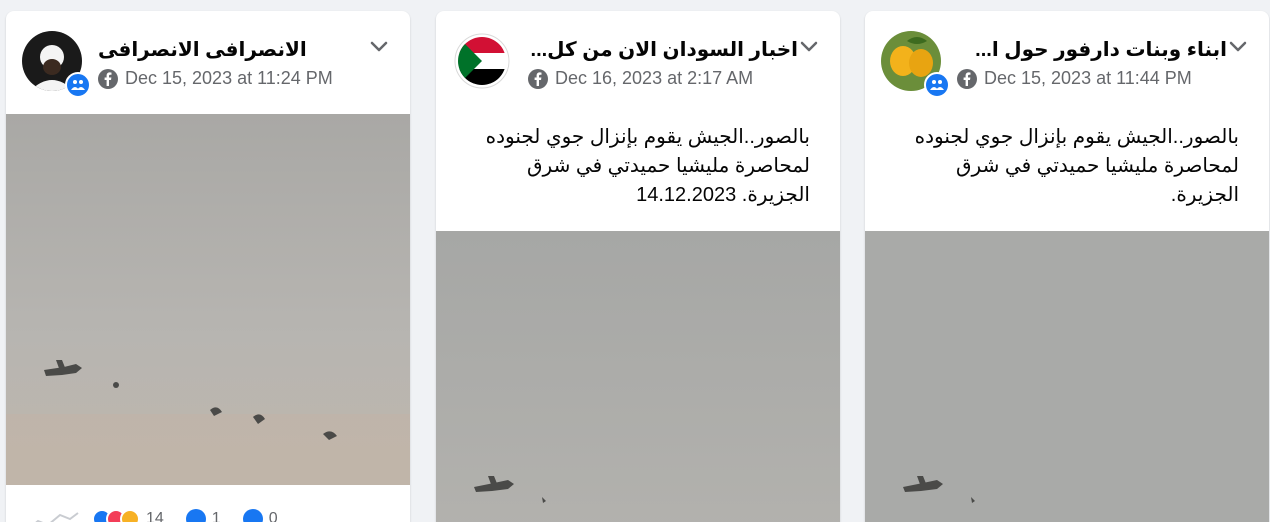  What do you see at coordinates (654, 78) in the screenshot?
I see `post-date: Dec 16, 2023 at 2:17 AM` at bounding box center [654, 78].